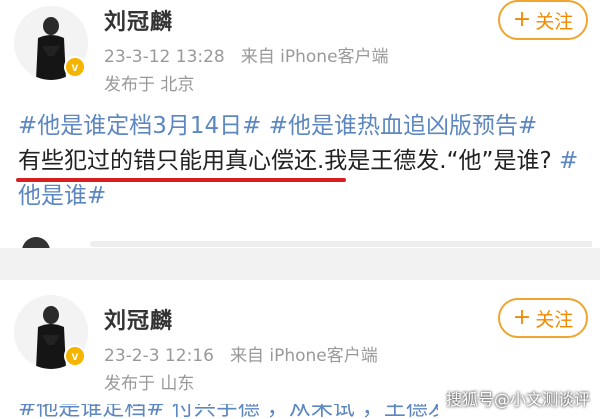  What do you see at coordinates (341, 244) in the screenshot?
I see `divider` at bounding box center [341, 244].